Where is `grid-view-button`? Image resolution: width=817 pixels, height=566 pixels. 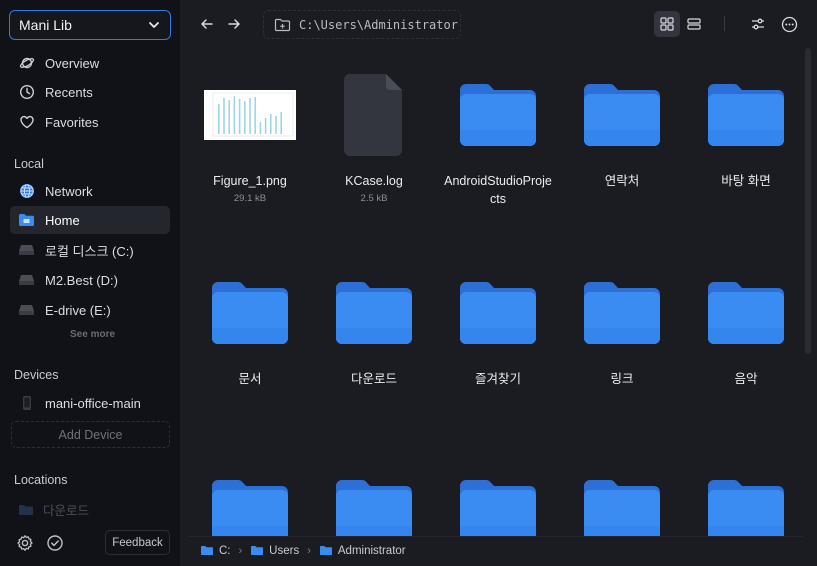 grid-view-button is located at coordinates (667, 24).